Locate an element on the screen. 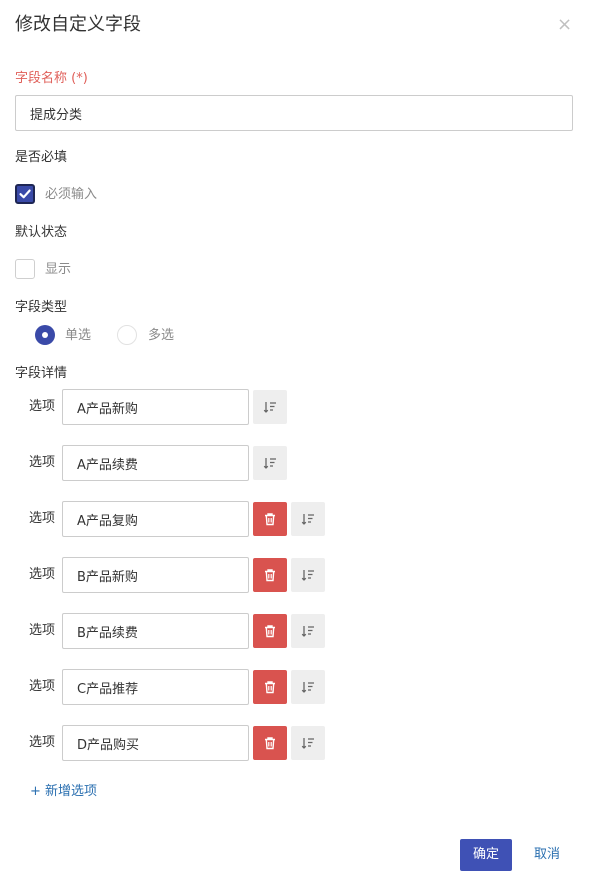  confirm-button: 确定 is located at coordinates (486, 855).